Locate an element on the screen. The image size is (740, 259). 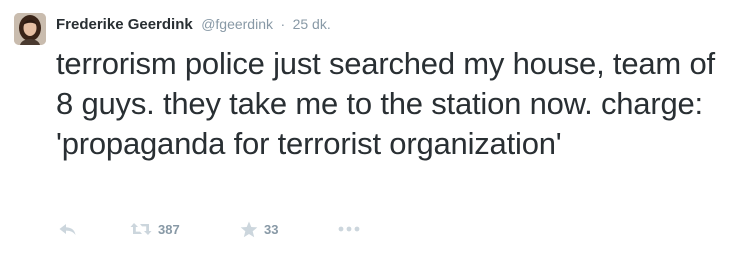
reply-icon is located at coordinates (67, 229).